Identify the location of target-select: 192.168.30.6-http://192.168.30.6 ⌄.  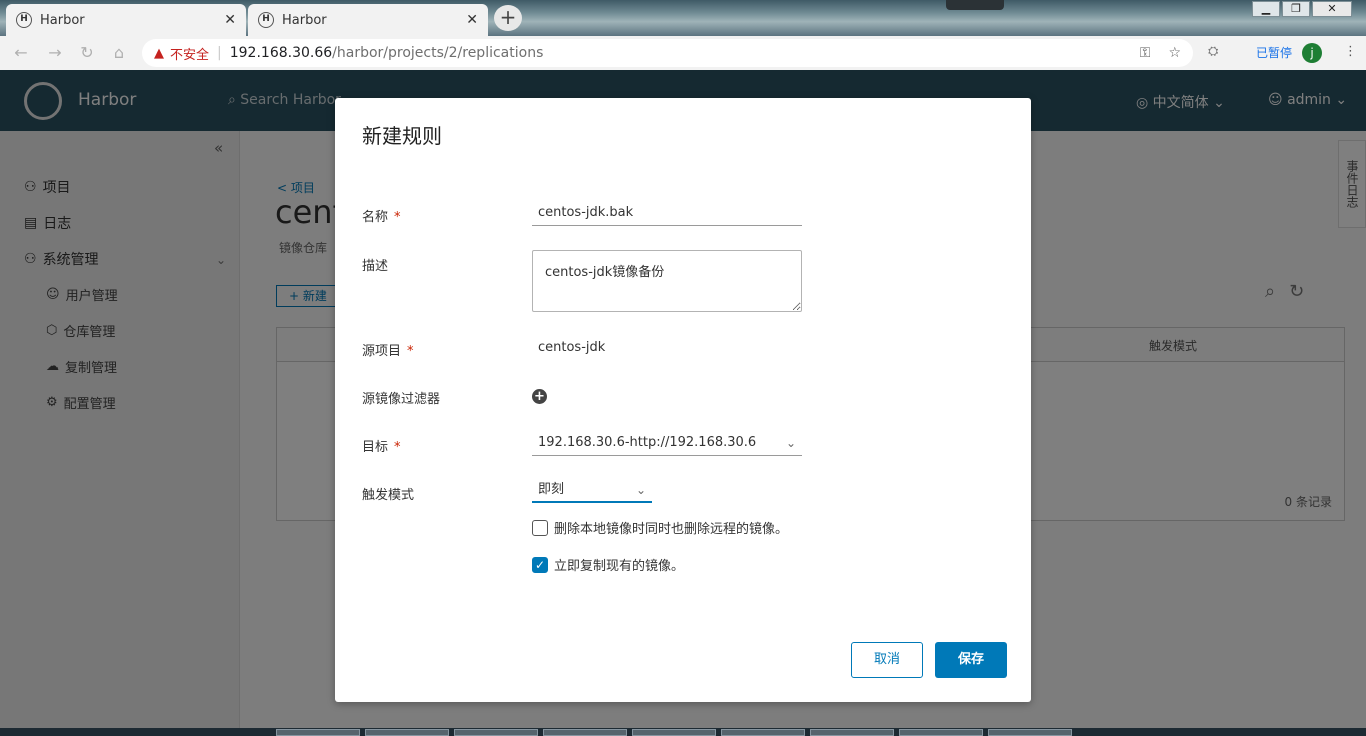
(667, 443).